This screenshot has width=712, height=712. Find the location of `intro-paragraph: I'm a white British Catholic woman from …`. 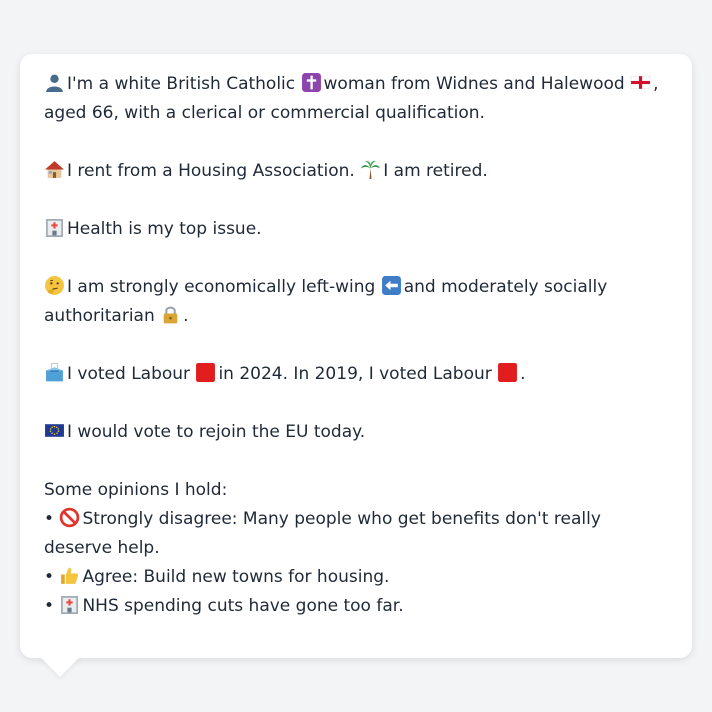

intro-paragraph: I'm a white British Catholic woman from … is located at coordinates (351, 97).